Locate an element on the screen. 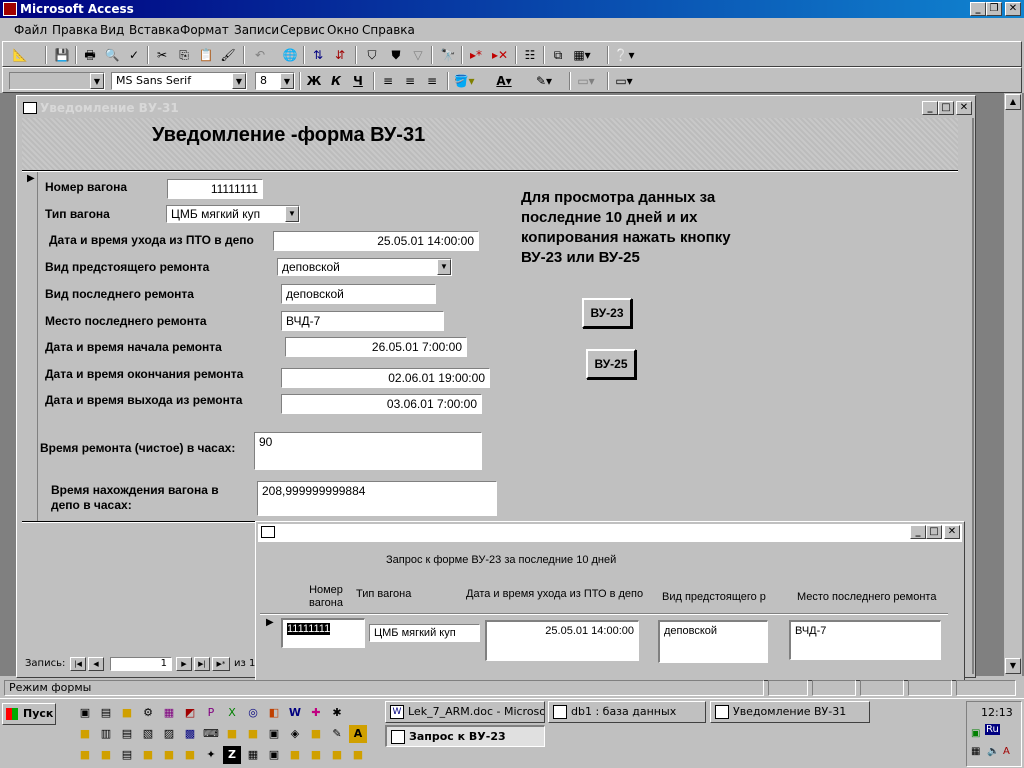 This screenshot has height=768, width=1024. quicklaunch-icon: Z is located at coordinates (232, 755).